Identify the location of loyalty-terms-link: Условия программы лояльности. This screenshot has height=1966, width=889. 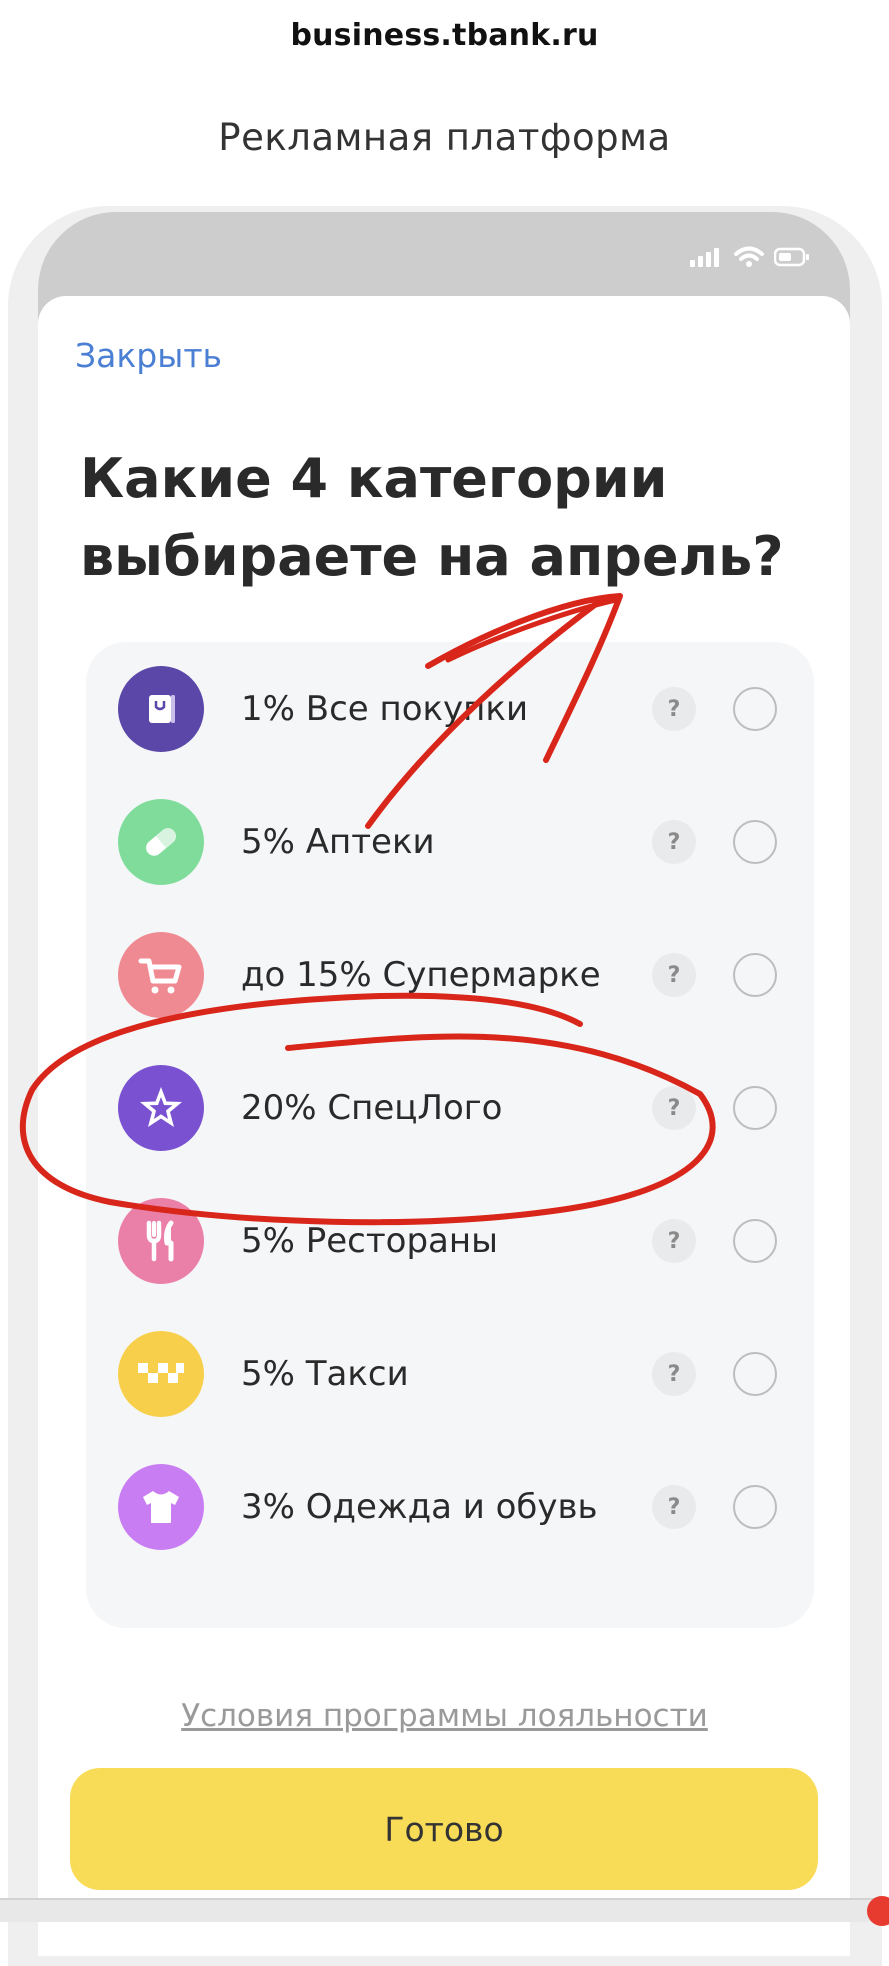
(444, 1716).